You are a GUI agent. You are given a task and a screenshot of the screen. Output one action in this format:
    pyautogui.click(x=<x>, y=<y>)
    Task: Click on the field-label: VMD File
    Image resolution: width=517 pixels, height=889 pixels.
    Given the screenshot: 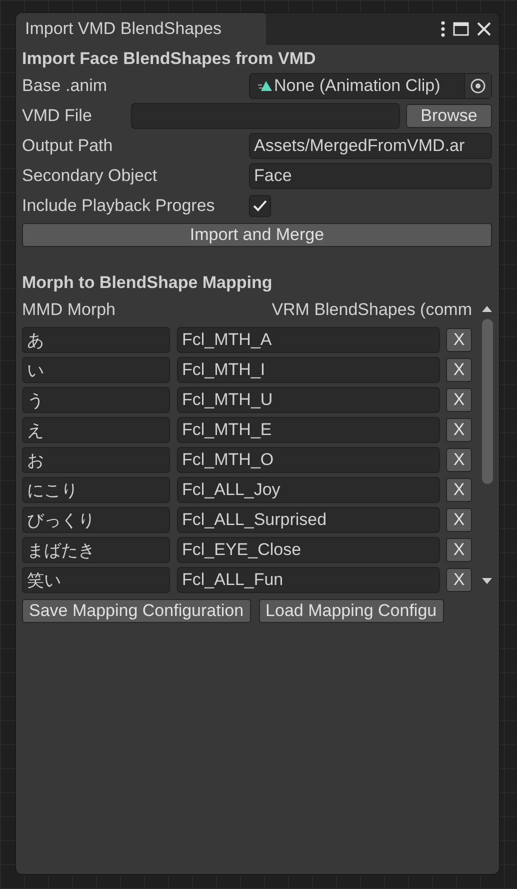 What is the action you would take?
    pyautogui.click(x=57, y=116)
    